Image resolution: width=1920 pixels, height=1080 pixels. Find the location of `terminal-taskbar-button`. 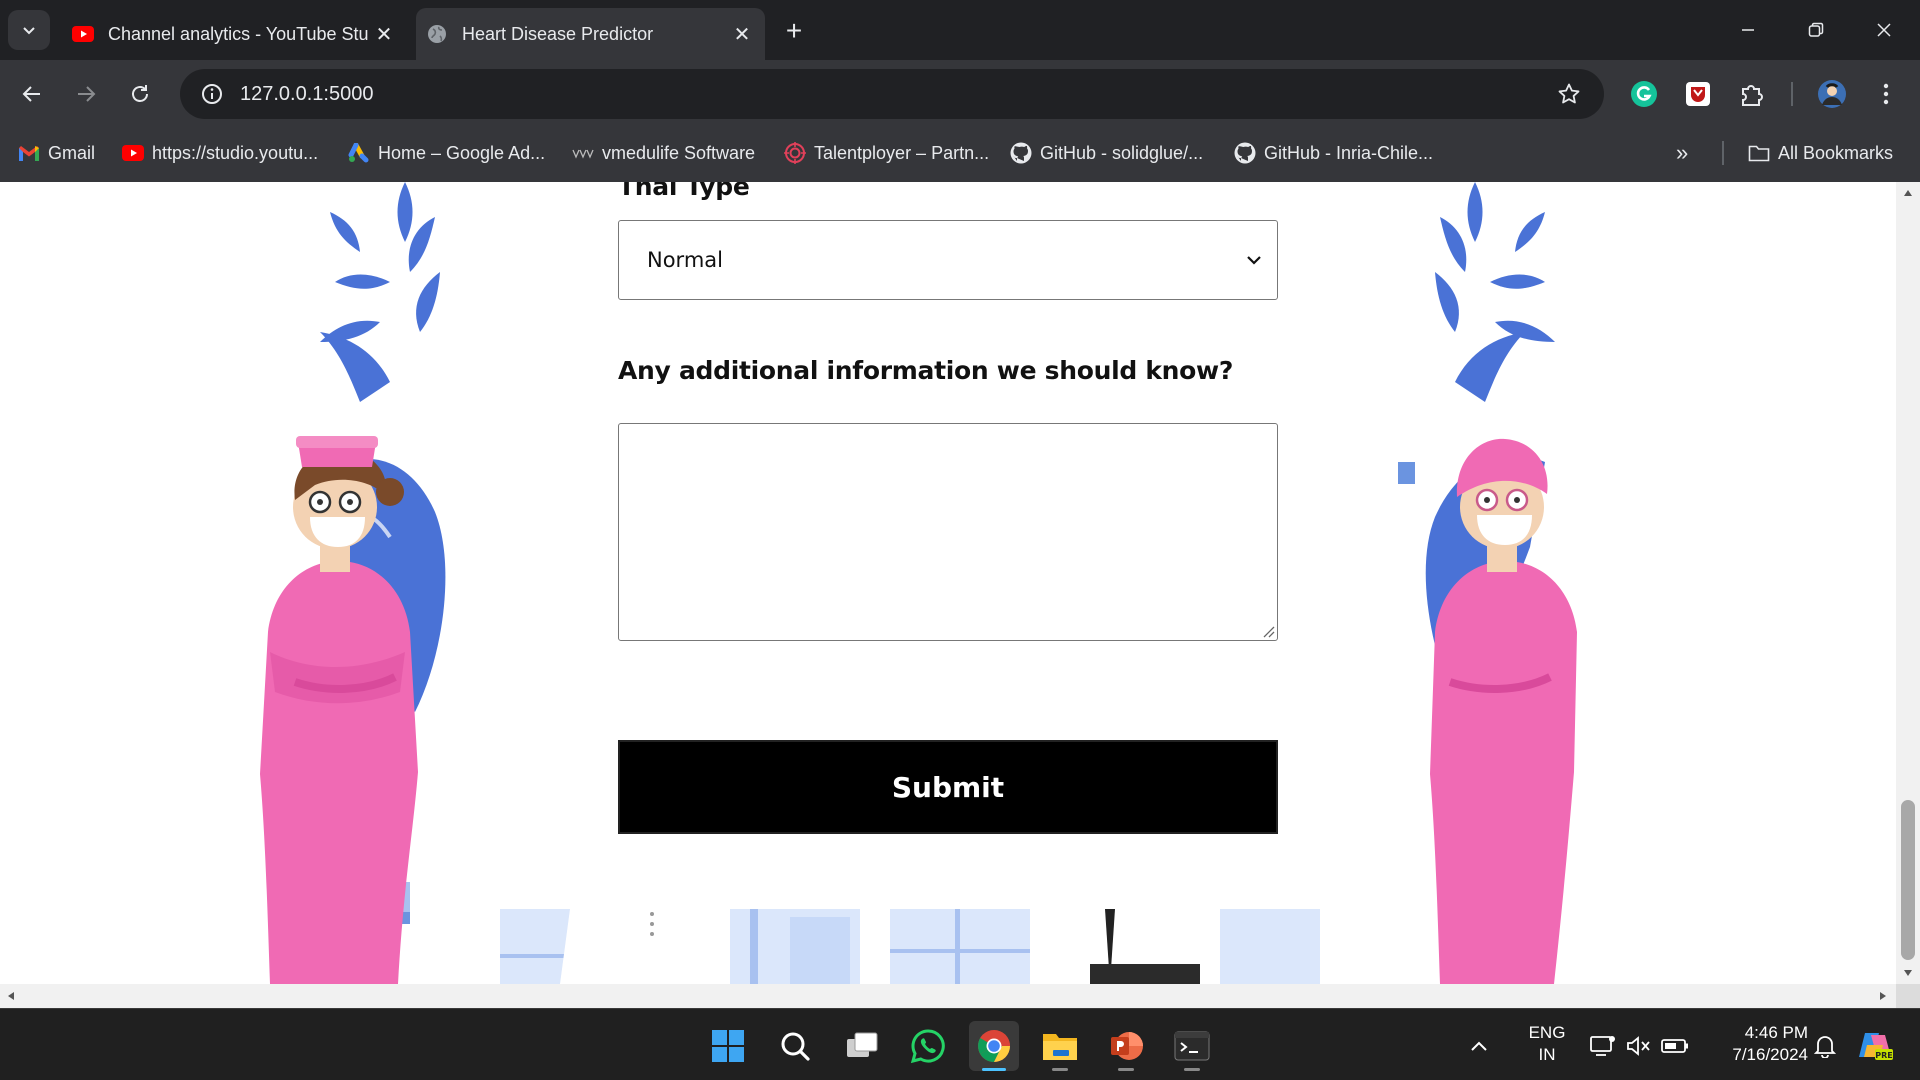

terminal-taskbar-button is located at coordinates (1192, 1046).